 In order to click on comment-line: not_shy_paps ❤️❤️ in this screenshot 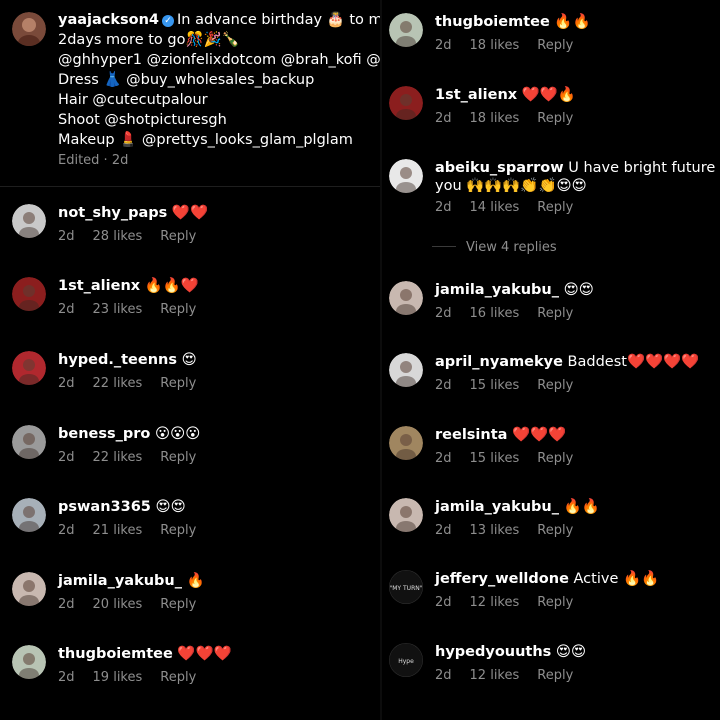, I will do `click(133, 213)`.